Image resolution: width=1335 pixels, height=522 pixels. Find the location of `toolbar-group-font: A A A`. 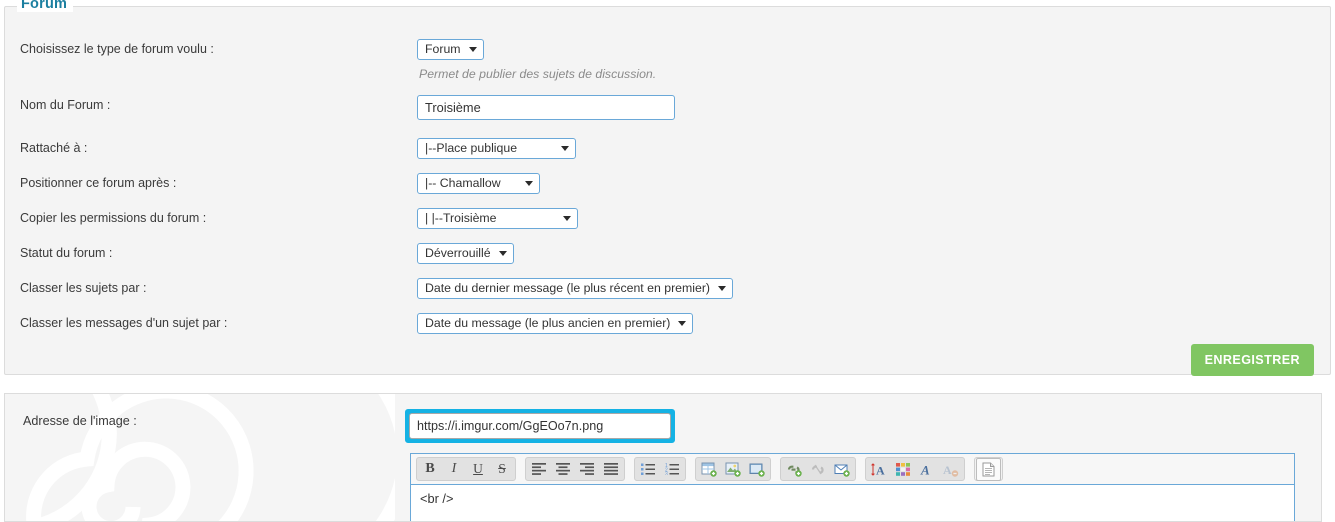

toolbar-group-font: A A A is located at coordinates (915, 469).